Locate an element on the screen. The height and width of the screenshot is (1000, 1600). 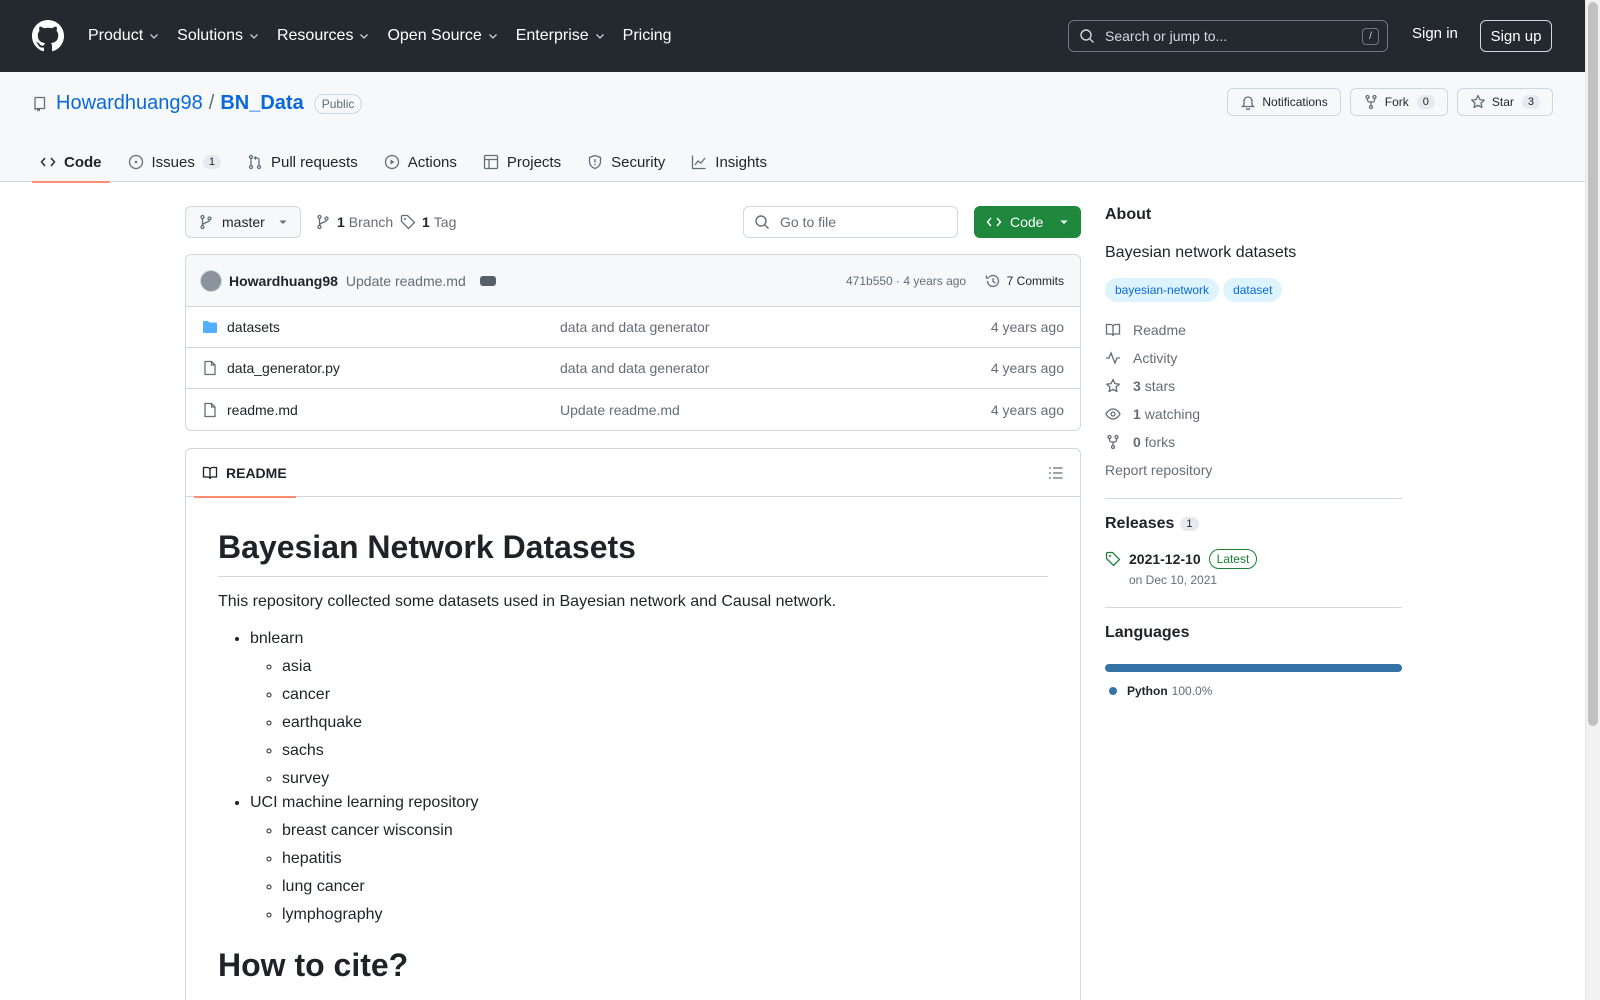
report-repository-label: Report repository is located at coordinates (1159, 470).